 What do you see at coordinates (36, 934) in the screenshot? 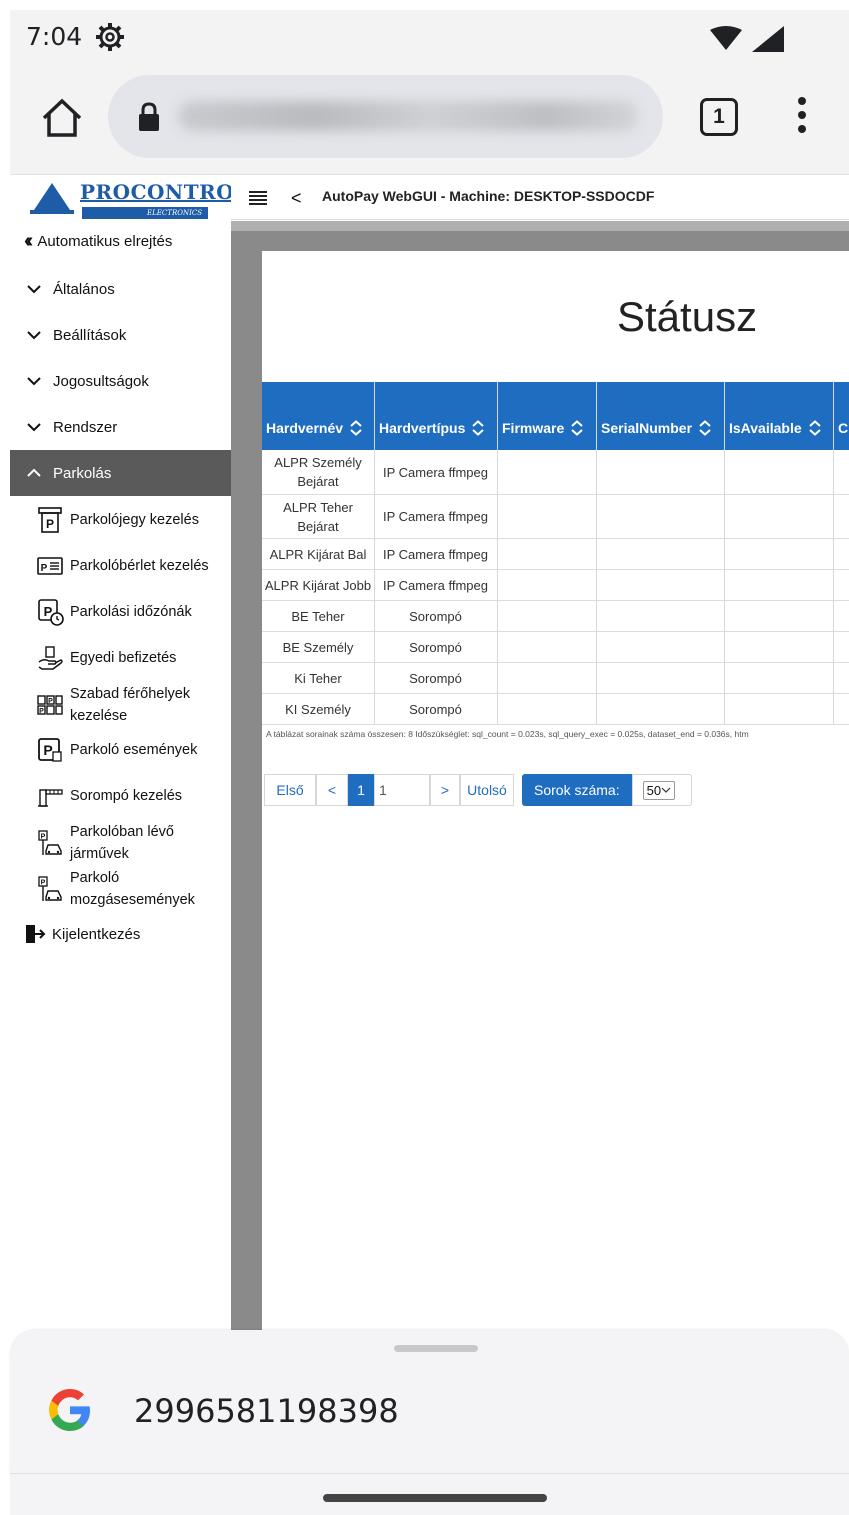
I see `logout-icon` at bounding box center [36, 934].